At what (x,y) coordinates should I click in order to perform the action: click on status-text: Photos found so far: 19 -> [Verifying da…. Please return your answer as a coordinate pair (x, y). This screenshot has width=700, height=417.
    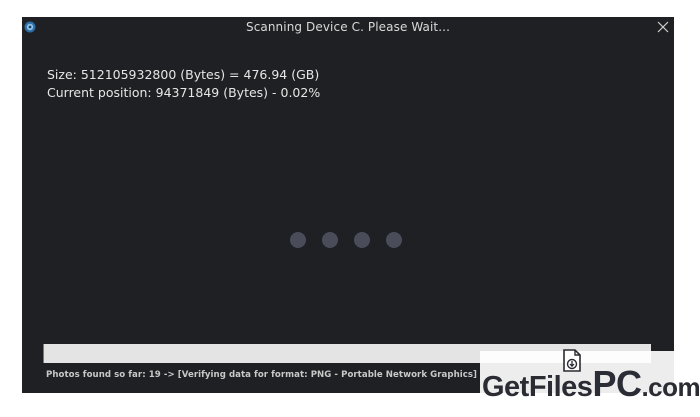
    Looking at the image, I should click on (262, 375).